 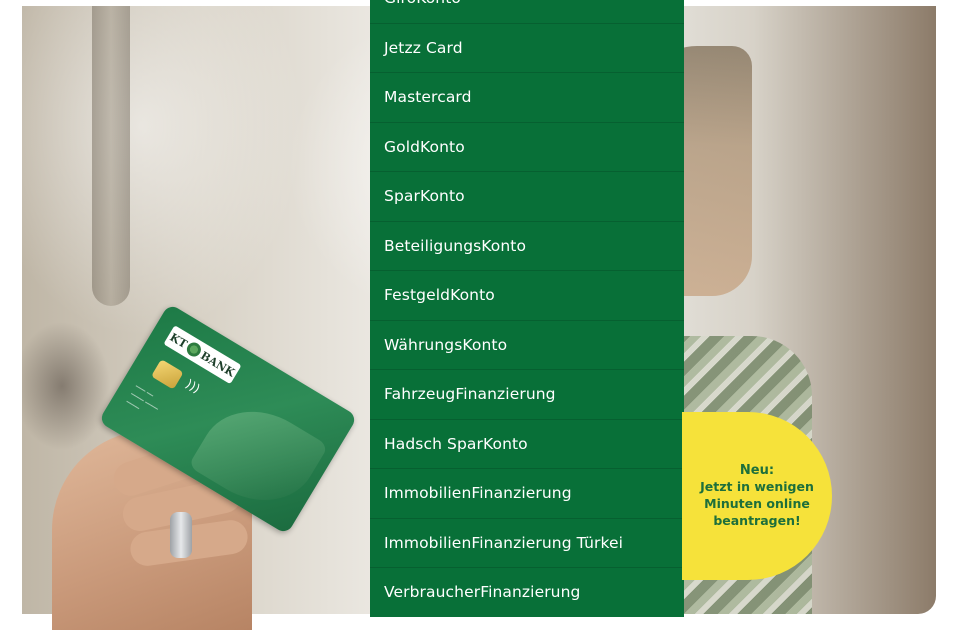 I want to click on promo-badge-line-3: beantragen!, so click(x=757, y=520).